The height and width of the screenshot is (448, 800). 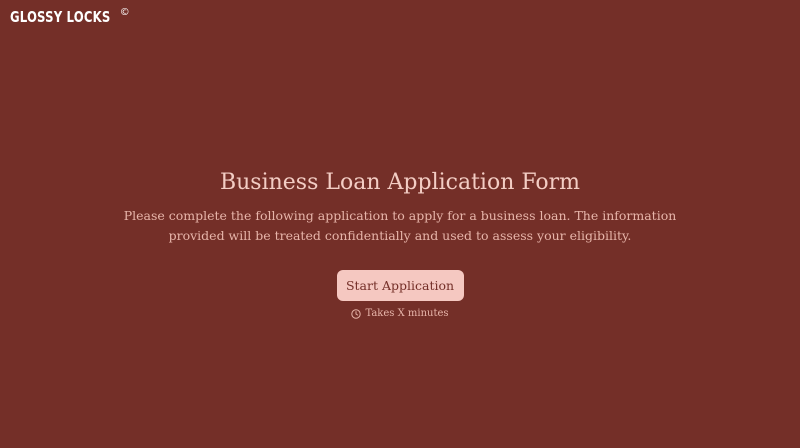 What do you see at coordinates (400, 182) in the screenshot?
I see `page-title: Business Loan Application Form` at bounding box center [400, 182].